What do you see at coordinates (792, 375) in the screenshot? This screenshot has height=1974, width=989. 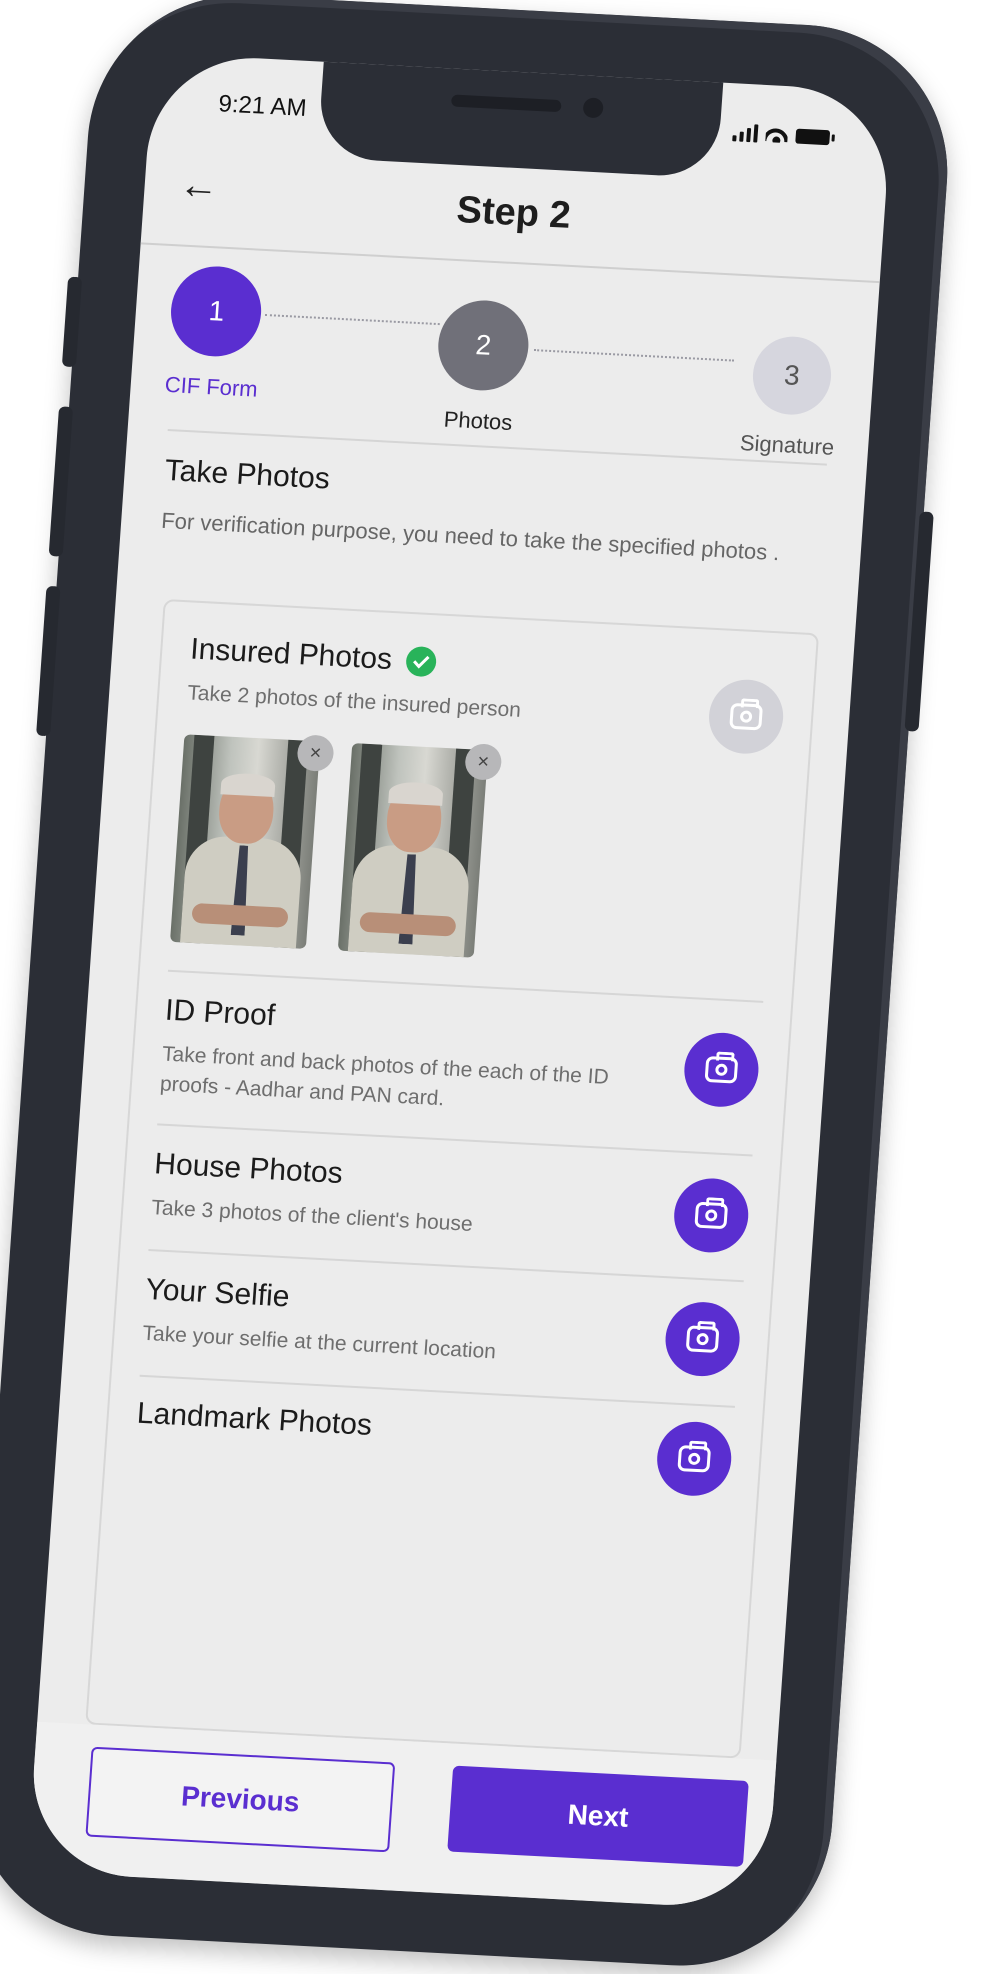 I see `step-number: 3` at bounding box center [792, 375].